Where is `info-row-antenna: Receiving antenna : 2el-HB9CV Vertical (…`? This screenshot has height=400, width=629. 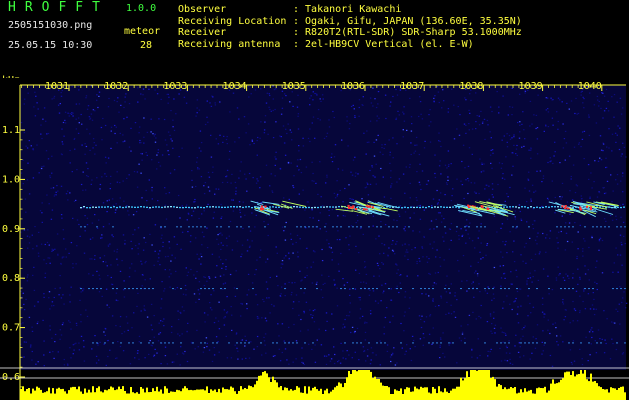 info-row-antenna: Receiving antenna : 2el-HB9CV Vertical (… is located at coordinates (350, 45).